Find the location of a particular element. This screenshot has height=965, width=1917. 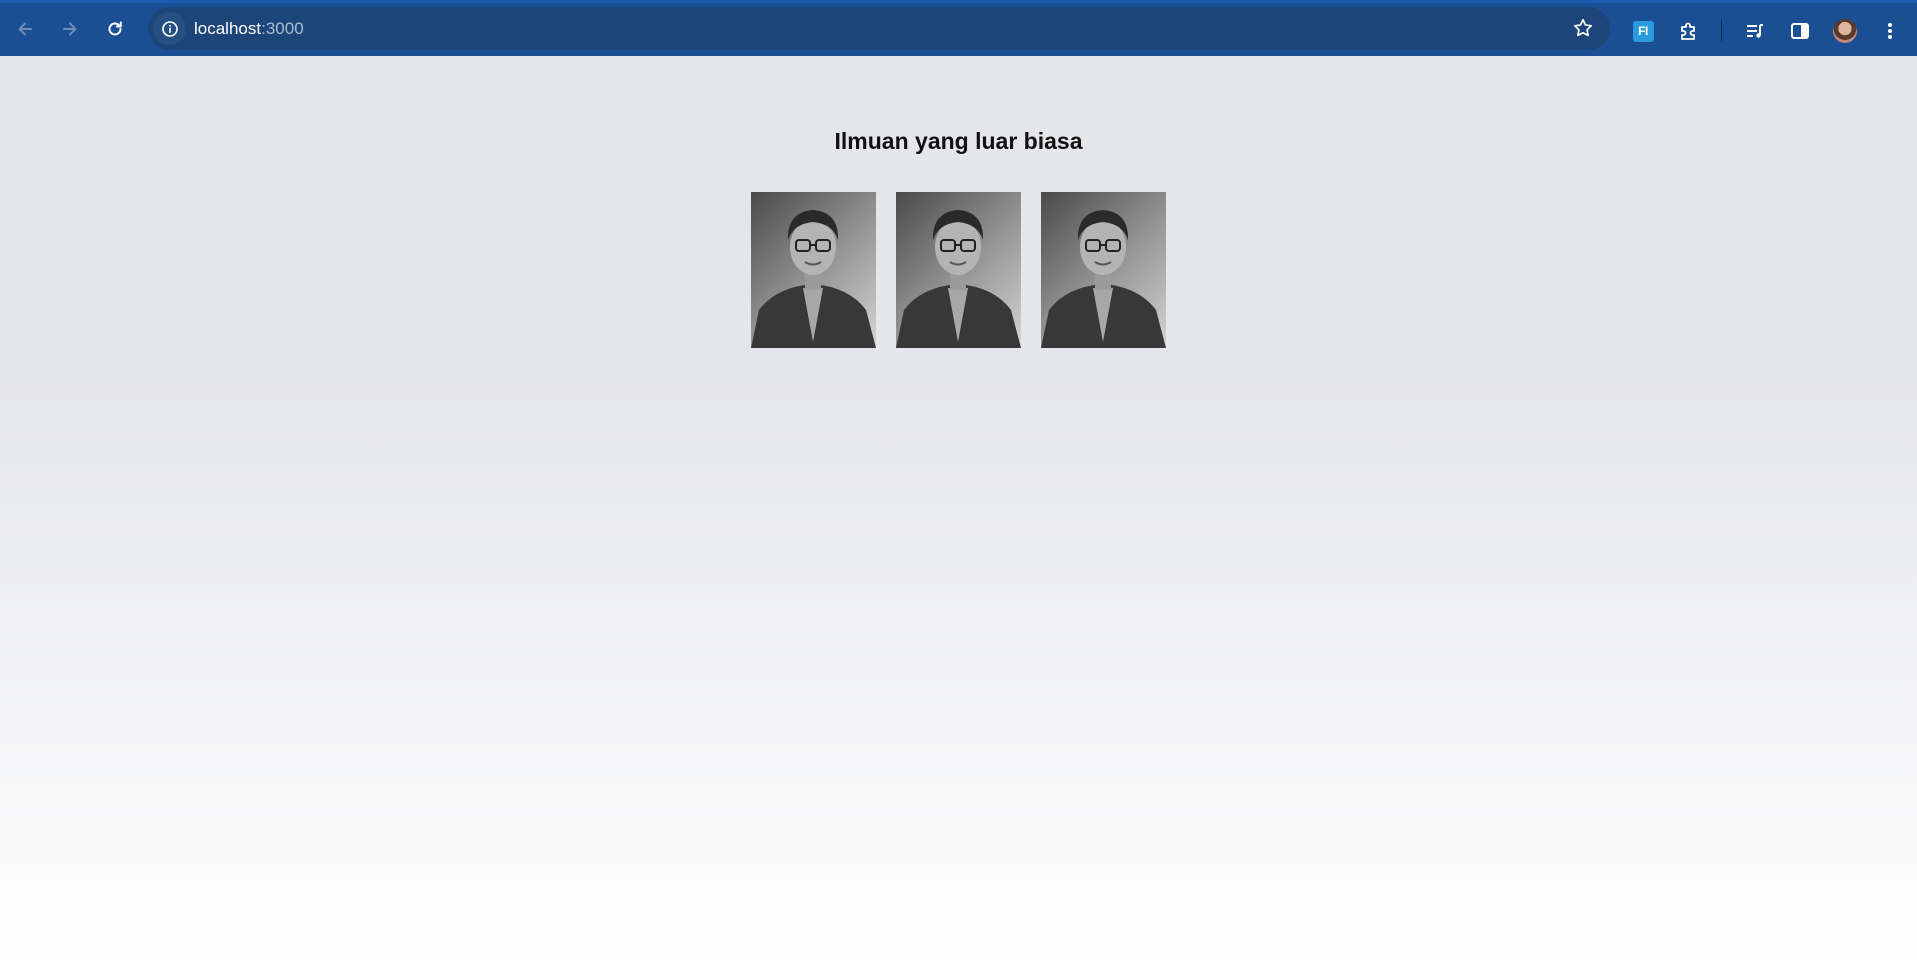

side-panel-icon is located at coordinates (1800, 31).